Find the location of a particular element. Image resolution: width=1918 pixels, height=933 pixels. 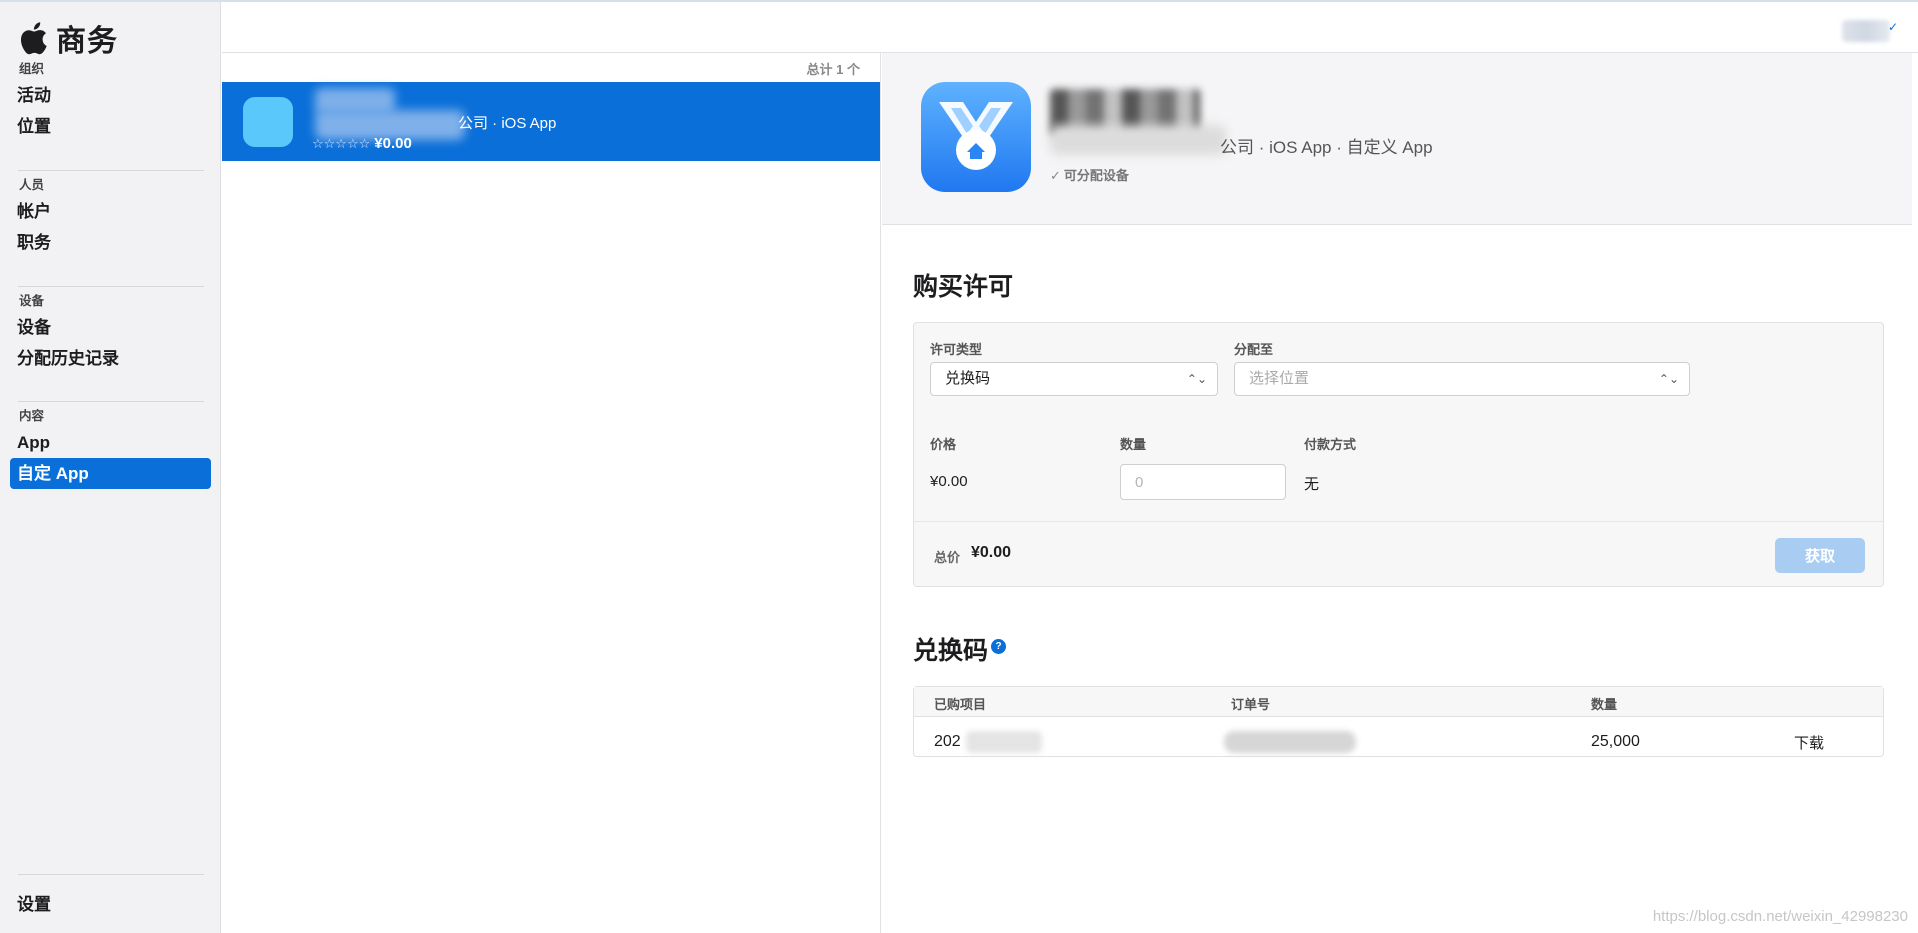

assignable-devices-label: ✓ 可分配设备 is located at coordinates (1089, 174).